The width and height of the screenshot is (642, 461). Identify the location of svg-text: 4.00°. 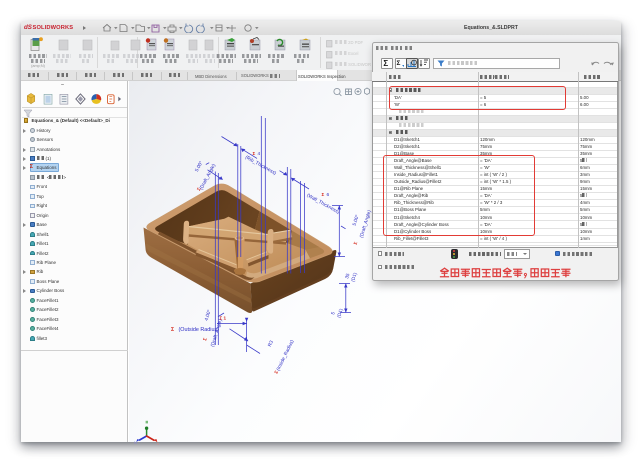
(208, 315).